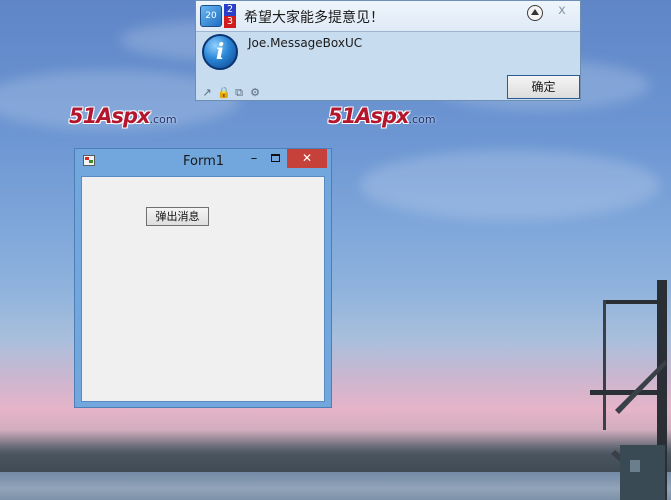 The width and height of the screenshot is (671, 500). Describe the element at coordinates (230, 10) in the screenshot. I see `number-top: 2` at that location.